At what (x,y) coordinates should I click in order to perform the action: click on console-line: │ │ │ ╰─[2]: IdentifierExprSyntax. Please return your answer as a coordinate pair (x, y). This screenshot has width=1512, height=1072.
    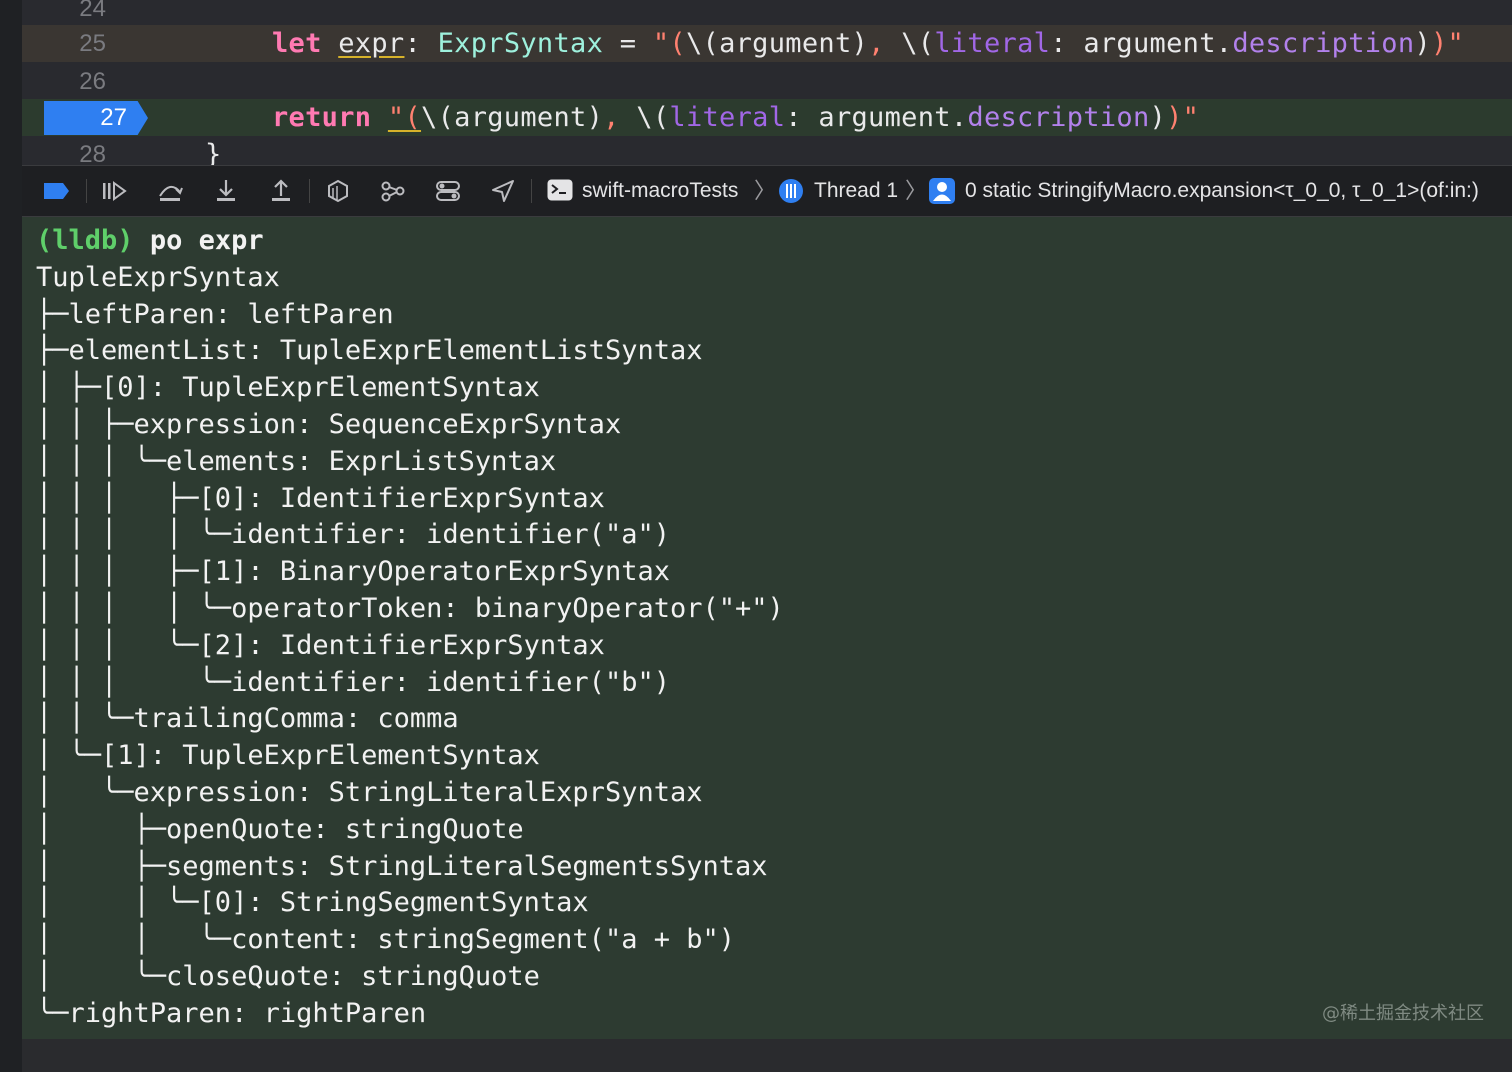
    Looking at the image, I should click on (320, 645).